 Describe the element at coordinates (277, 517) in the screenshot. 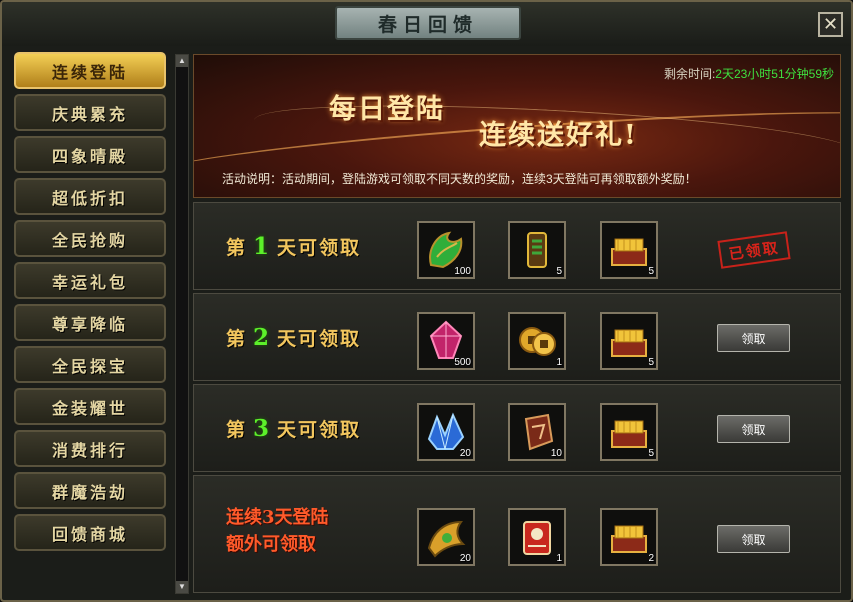

I see `bonus-title-line-1: 连续3天登陆` at that location.